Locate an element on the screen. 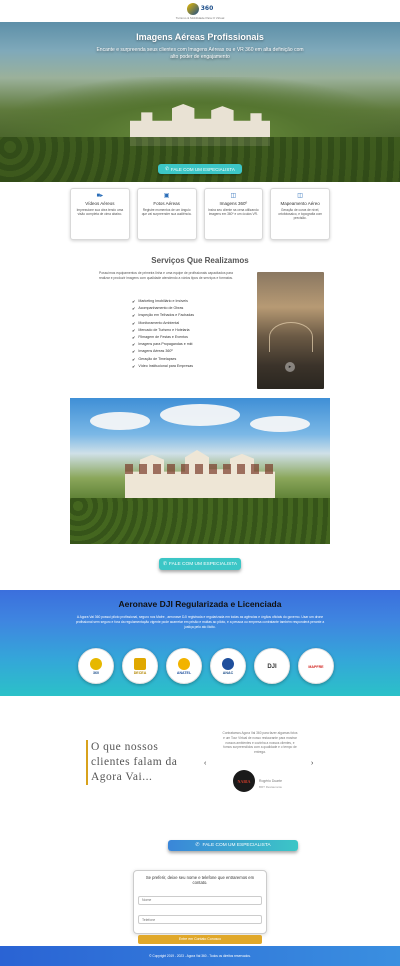  licensed-title: Aeronave DJI Regularizada e Licenciada is located at coordinates (200, 604).